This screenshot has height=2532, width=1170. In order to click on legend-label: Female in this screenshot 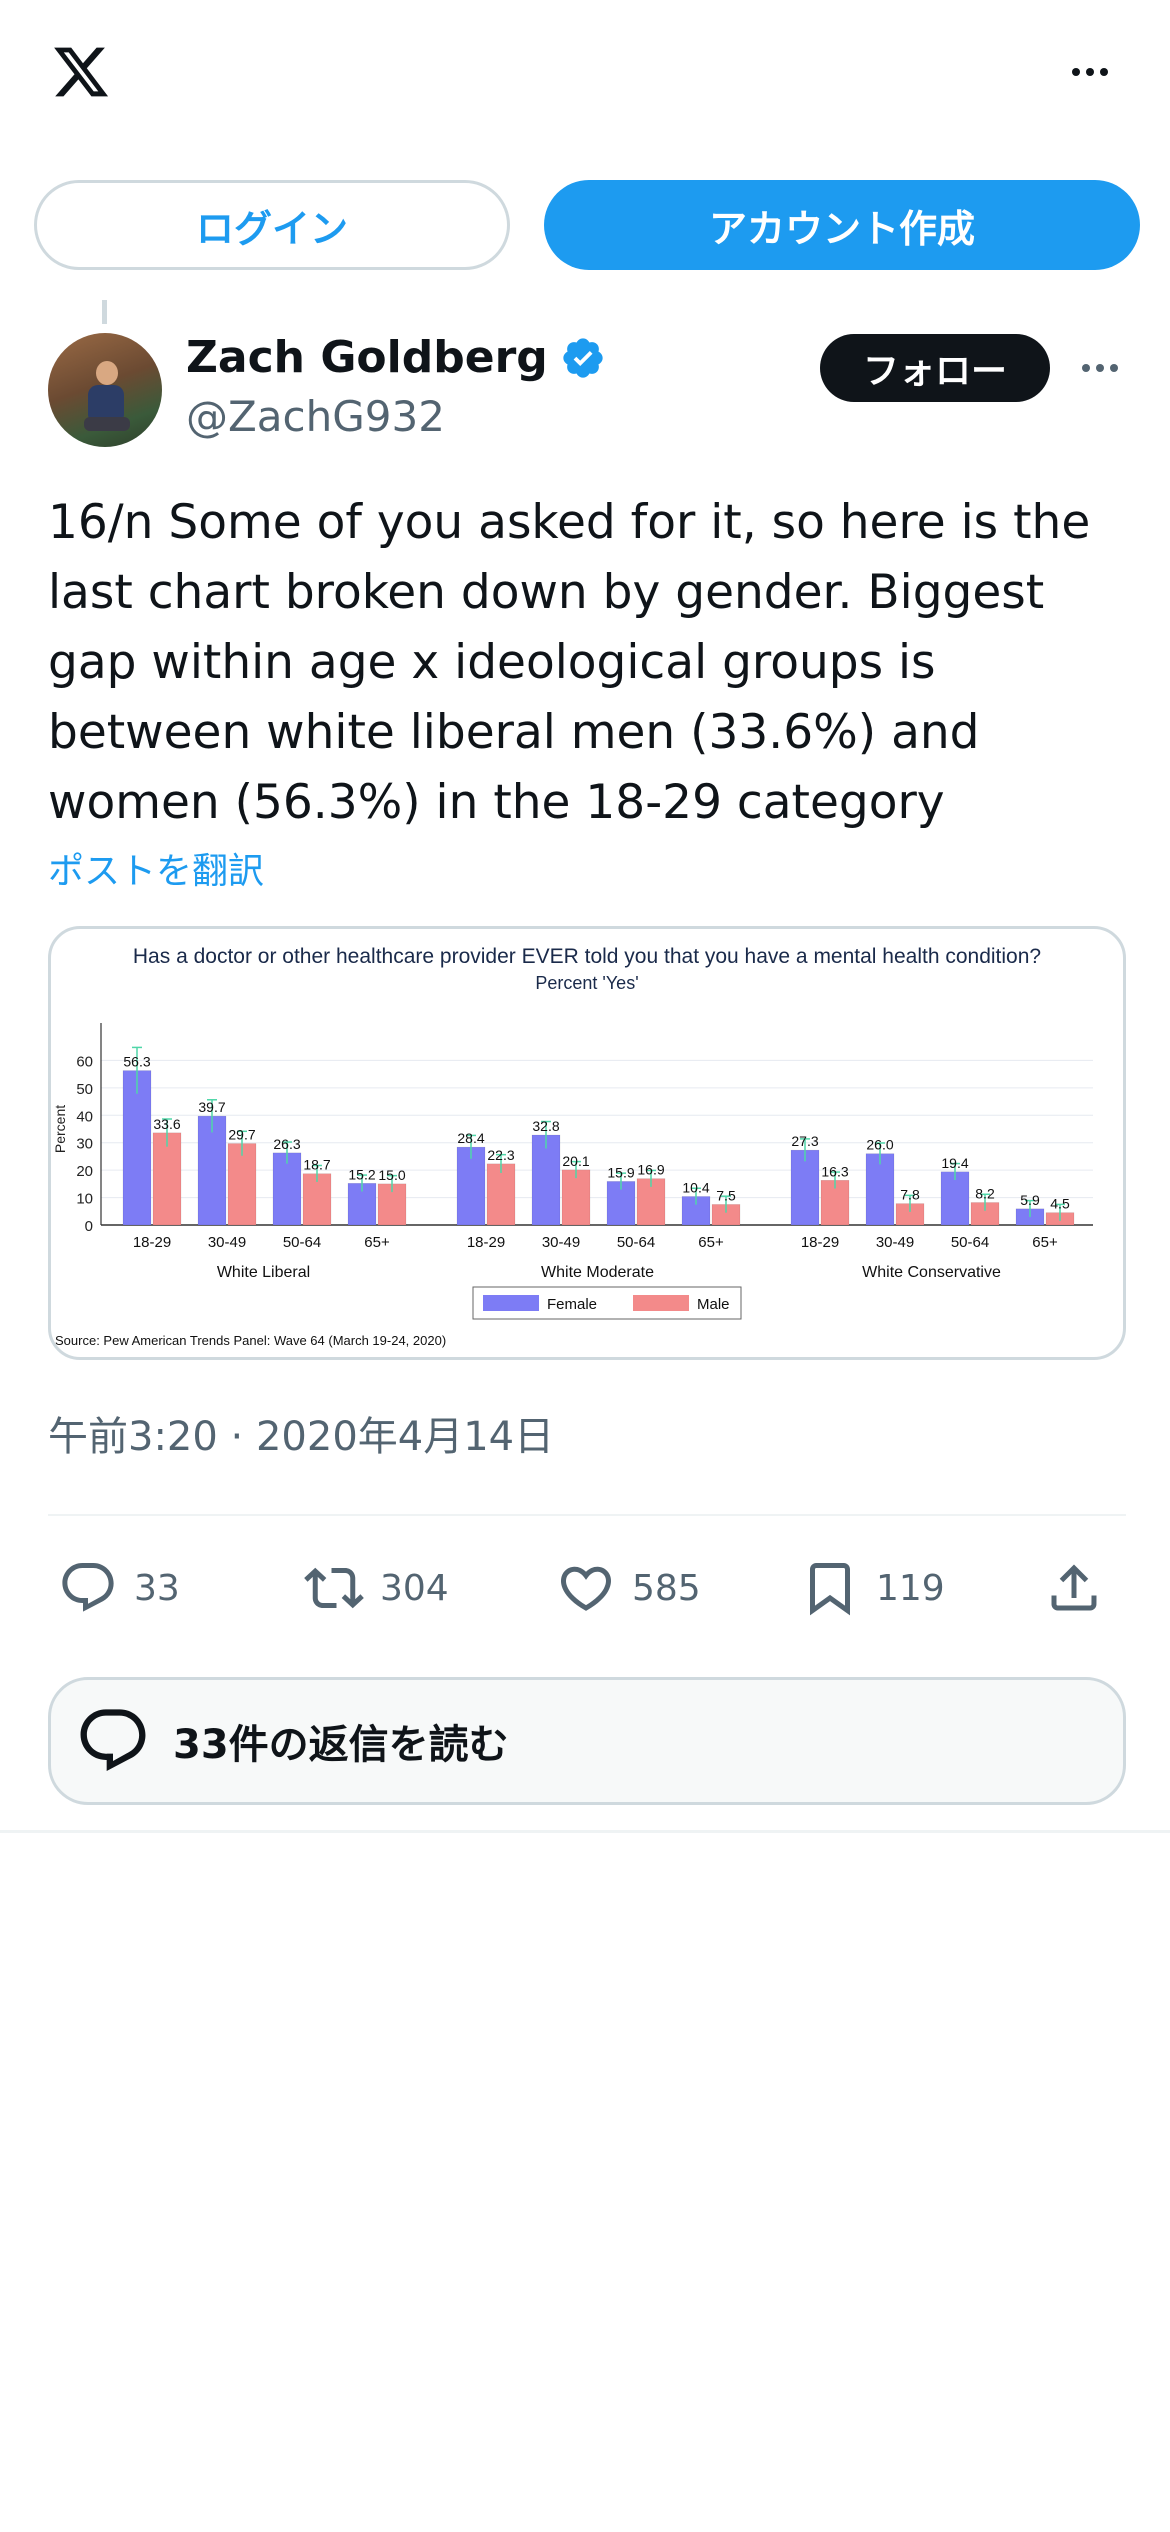, I will do `click(572, 1304)`.